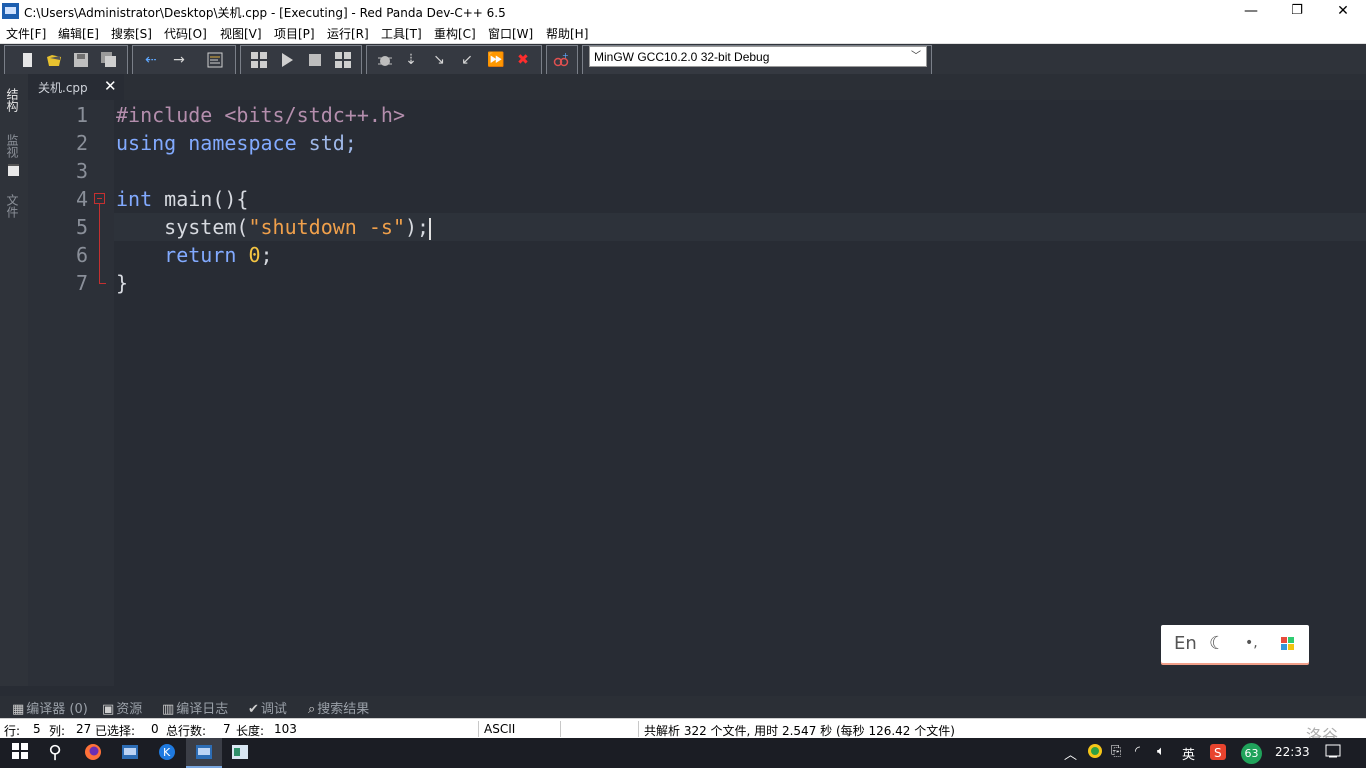 The width and height of the screenshot is (1366, 768). I want to click on format-icon, so click(215, 60).